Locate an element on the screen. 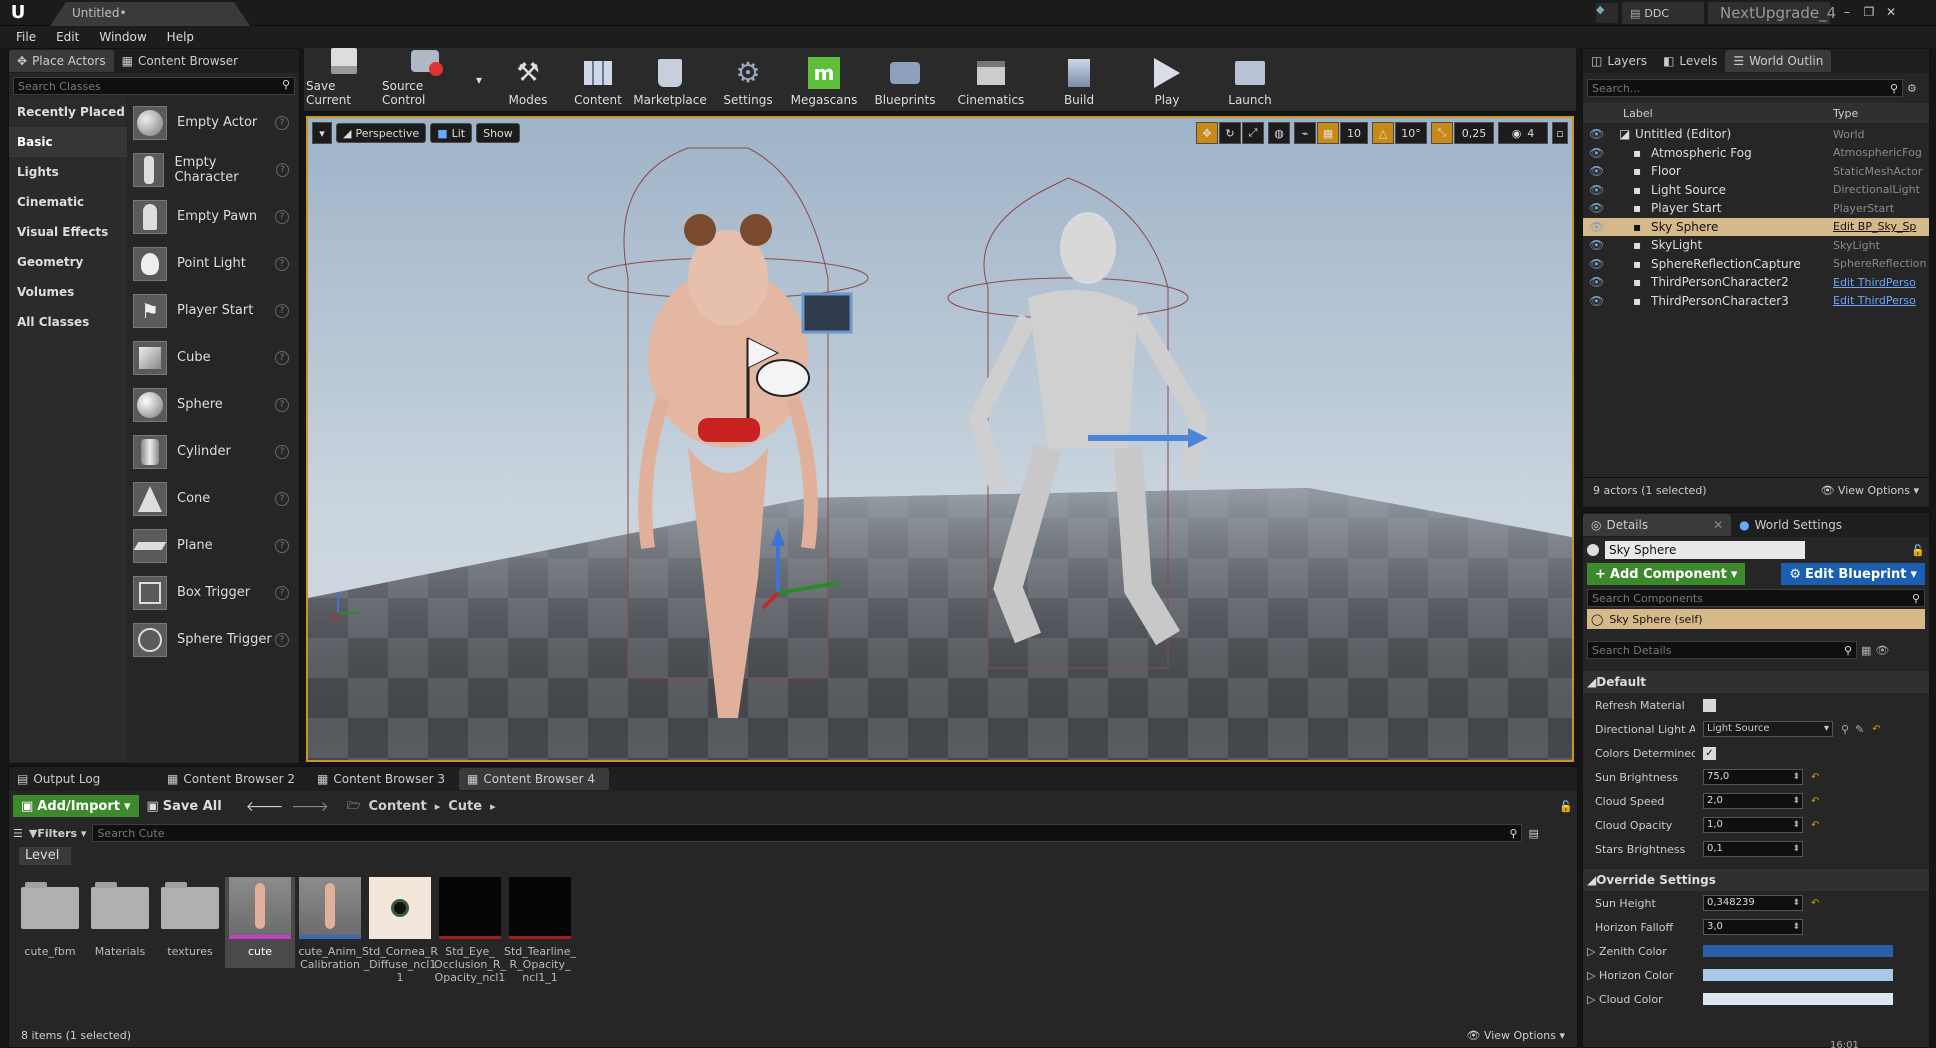 The width and height of the screenshot is (1936, 1048). cinematics-button: Cinematics is located at coordinates (991, 80).